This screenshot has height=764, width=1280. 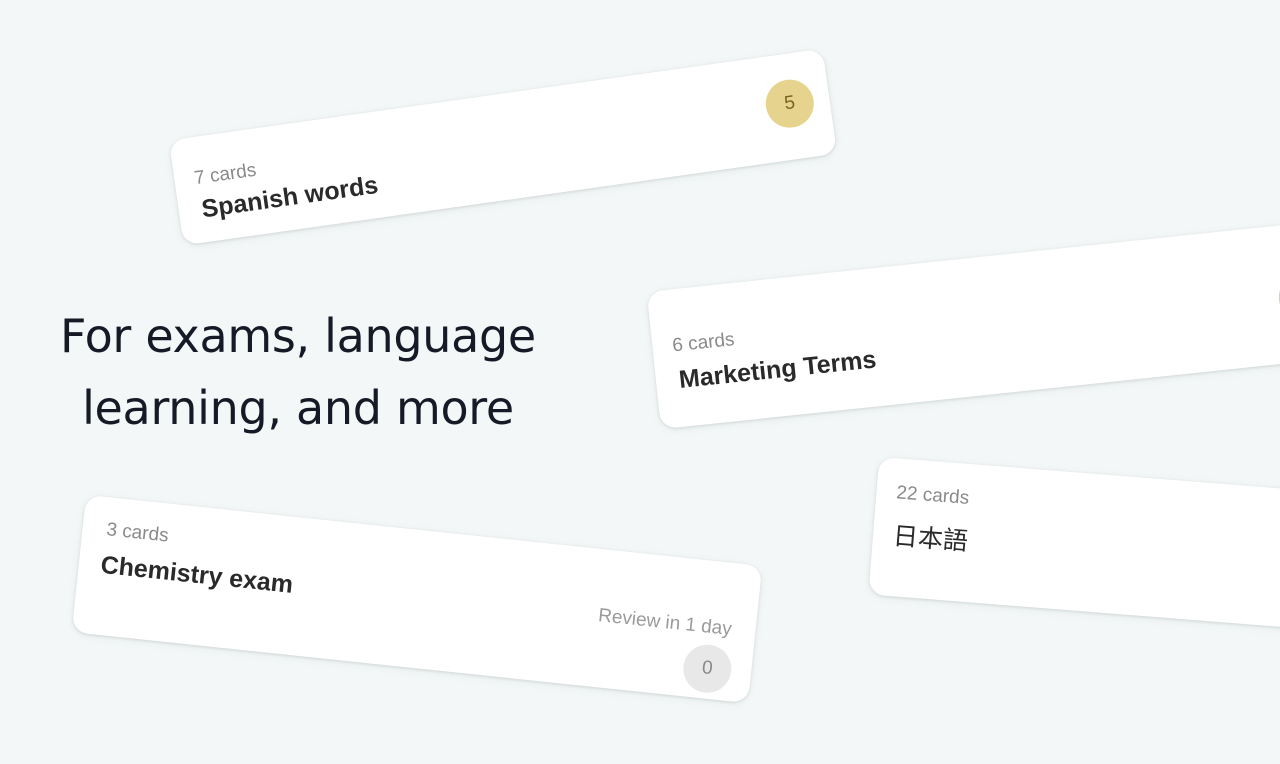 What do you see at coordinates (1074, 546) in the screenshot?
I see `deck-card-japanese: 22 cards 日本語` at bounding box center [1074, 546].